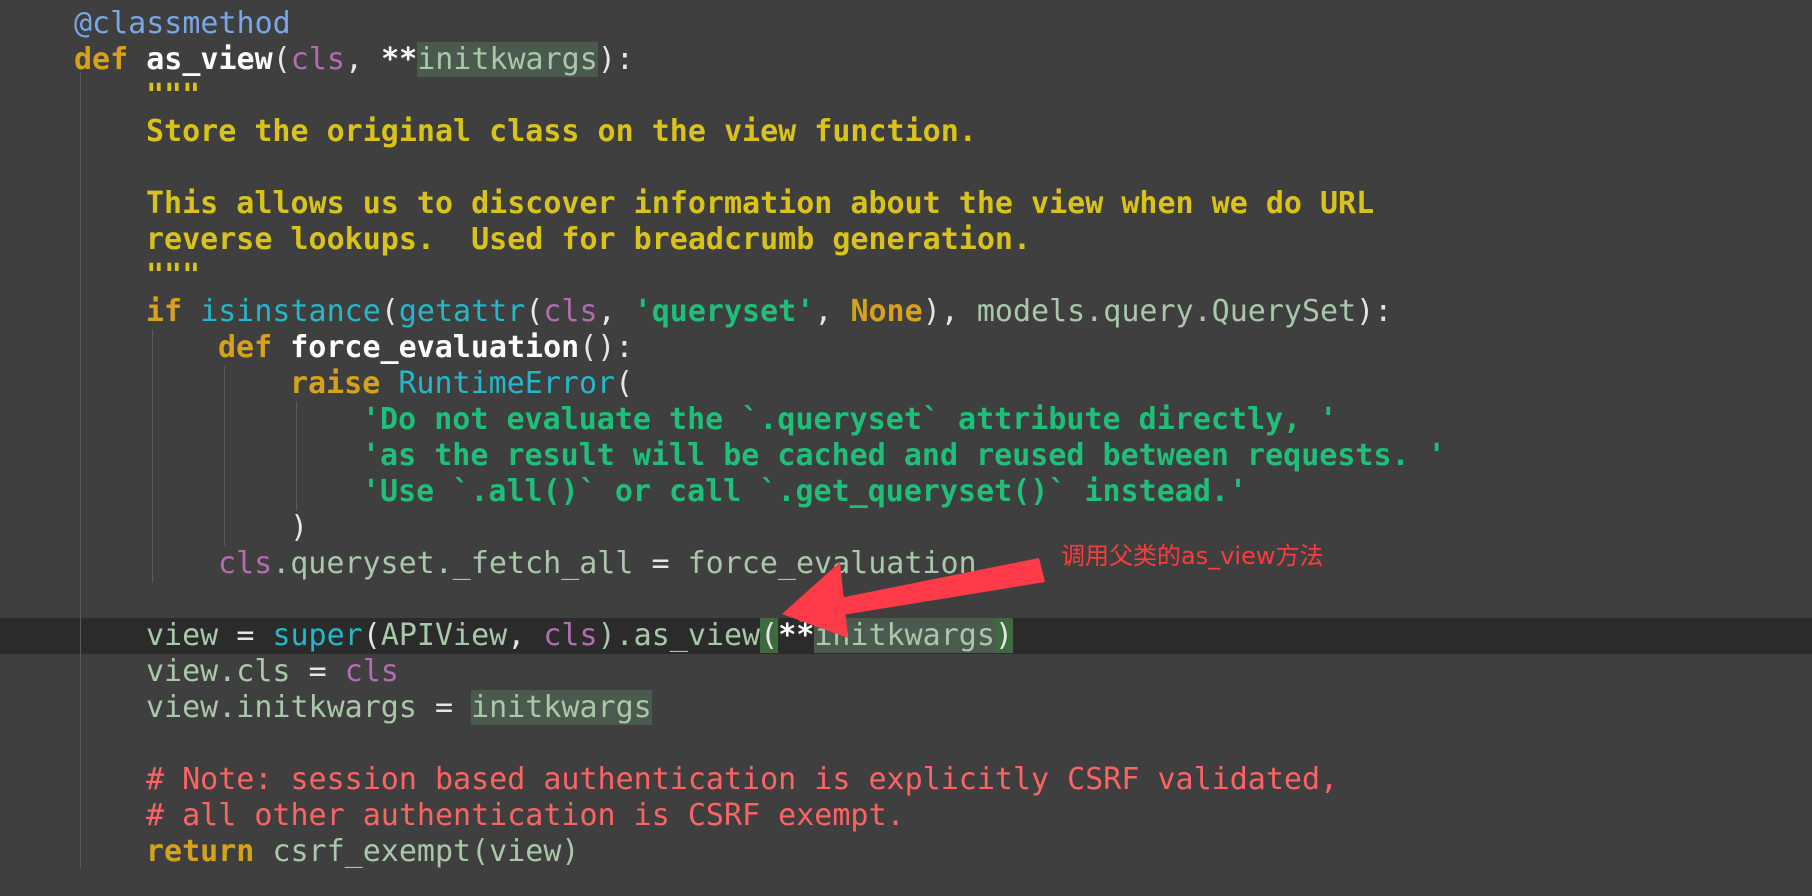 Image resolution: width=1812 pixels, height=896 pixels. What do you see at coordinates (462, 311) in the screenshot?
I see `code-token: getattr` at bounding box center [462, 311].